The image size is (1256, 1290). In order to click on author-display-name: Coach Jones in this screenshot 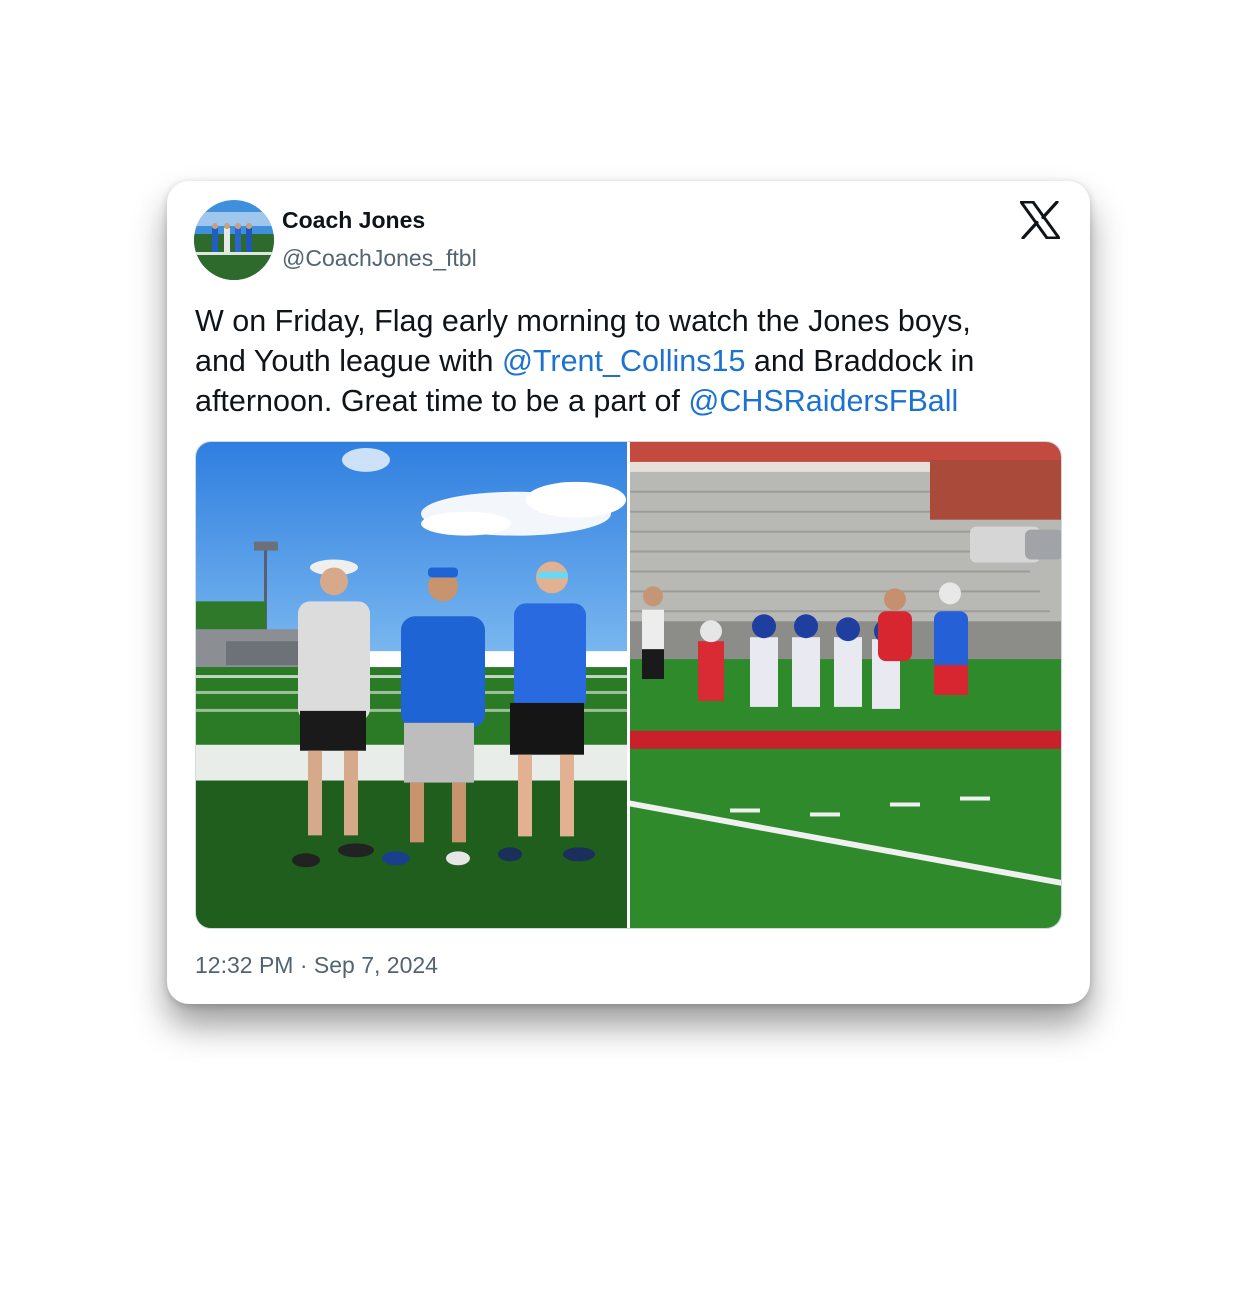, I will do `click(353, 220)`.